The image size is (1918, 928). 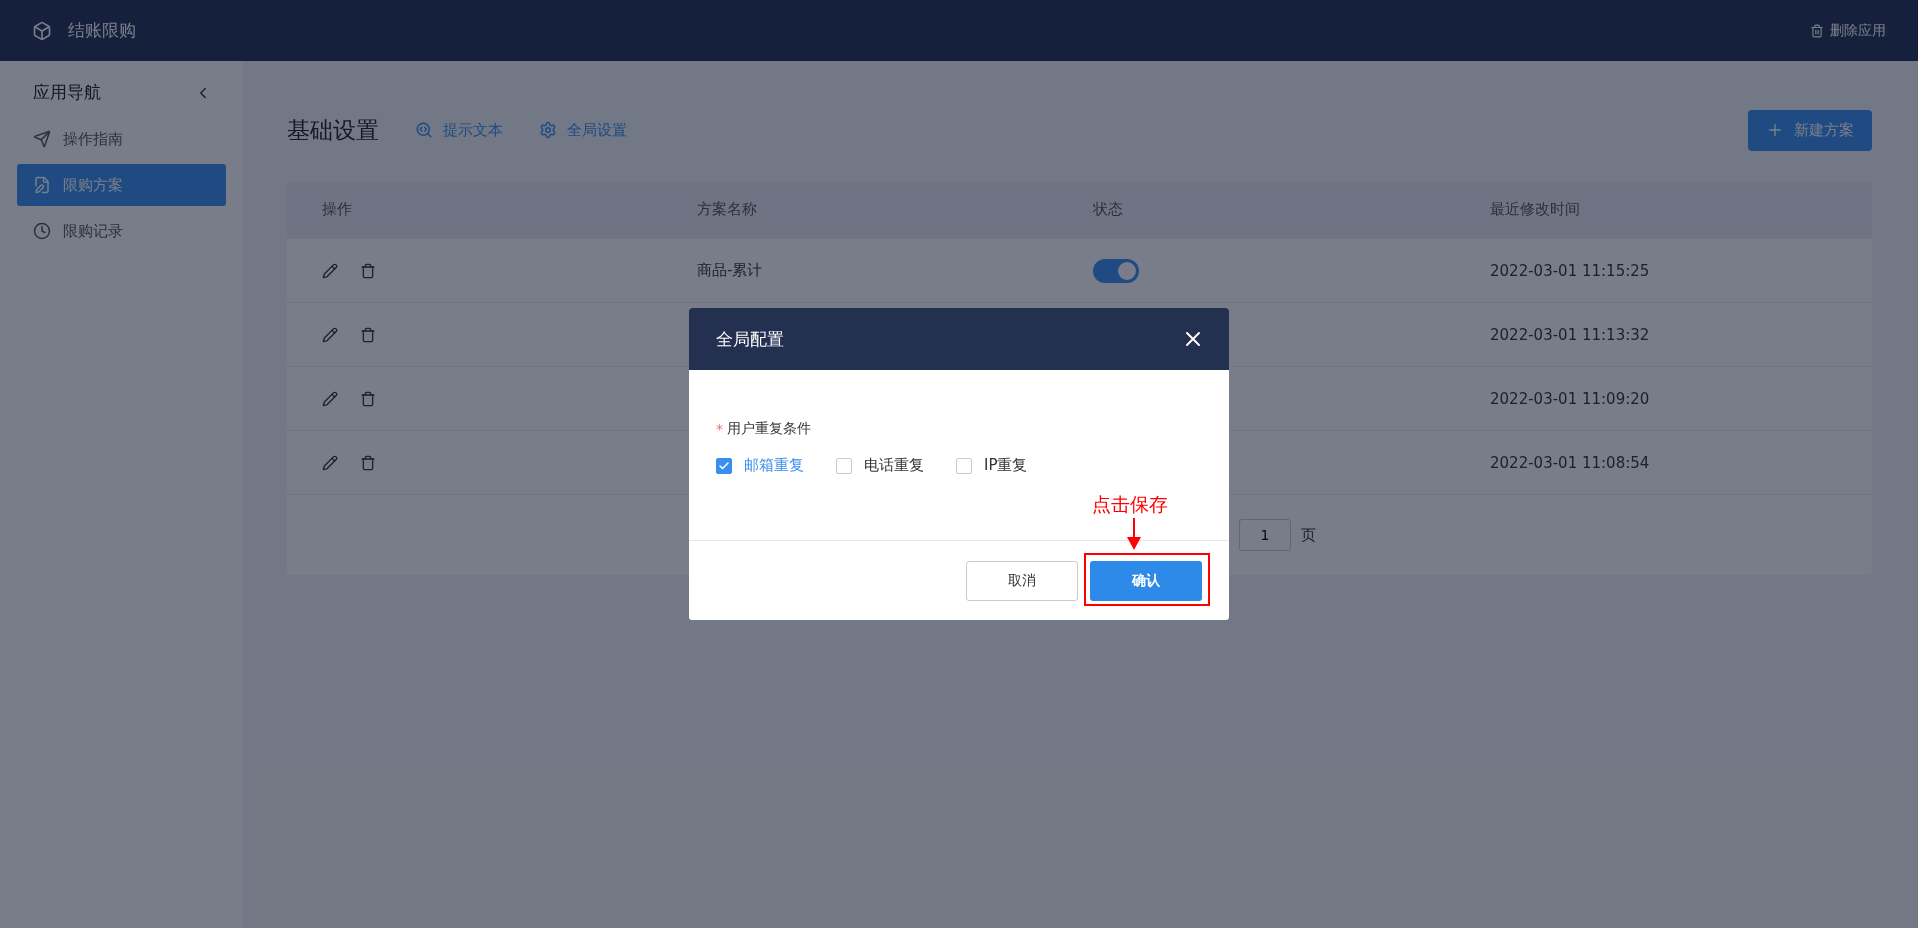 I want to click on check-icon, so click(x=724, y=465).